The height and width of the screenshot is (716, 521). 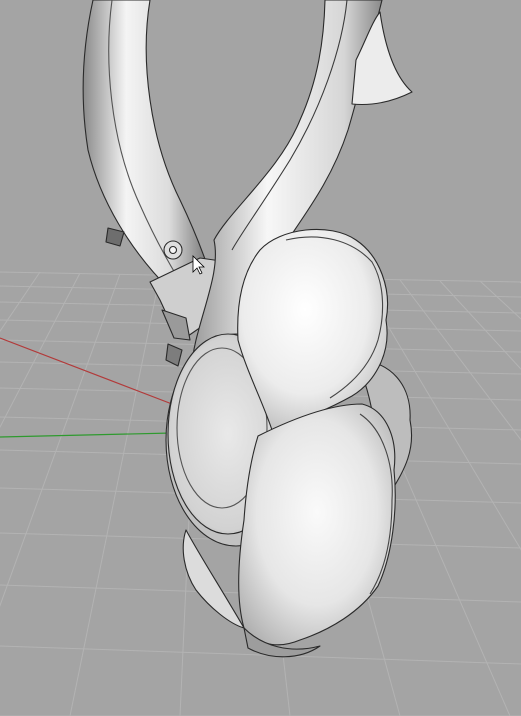 What do you see at coordinates (313, 329) in the screenshot?
I see `petal-upper` at bounding box center [313, 329].